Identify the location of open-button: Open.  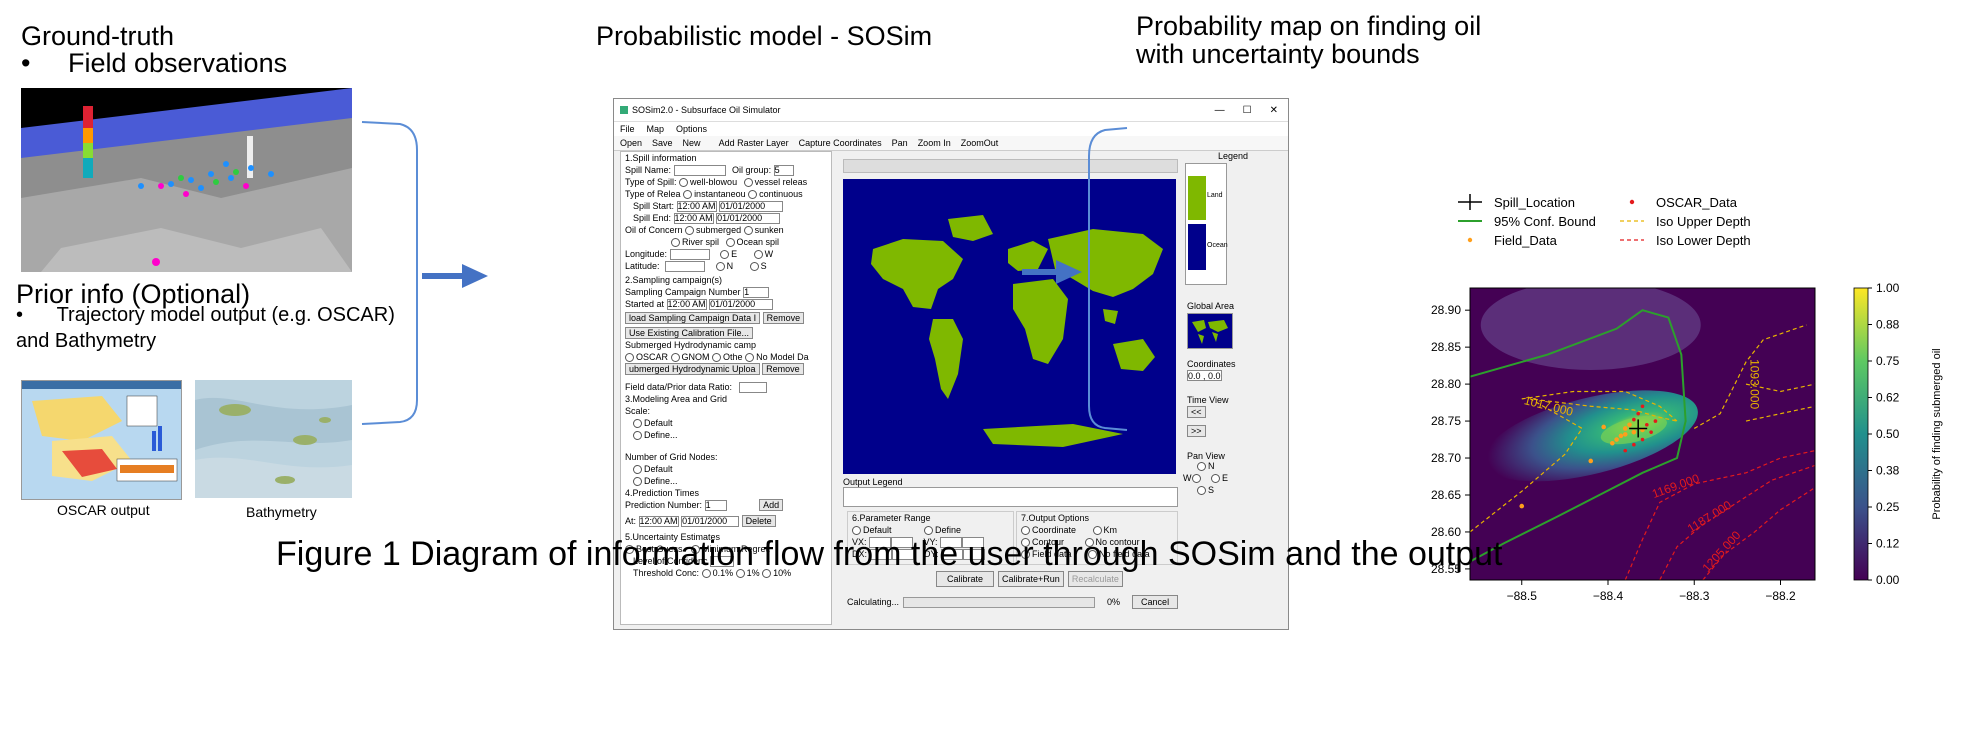
(631, 143).